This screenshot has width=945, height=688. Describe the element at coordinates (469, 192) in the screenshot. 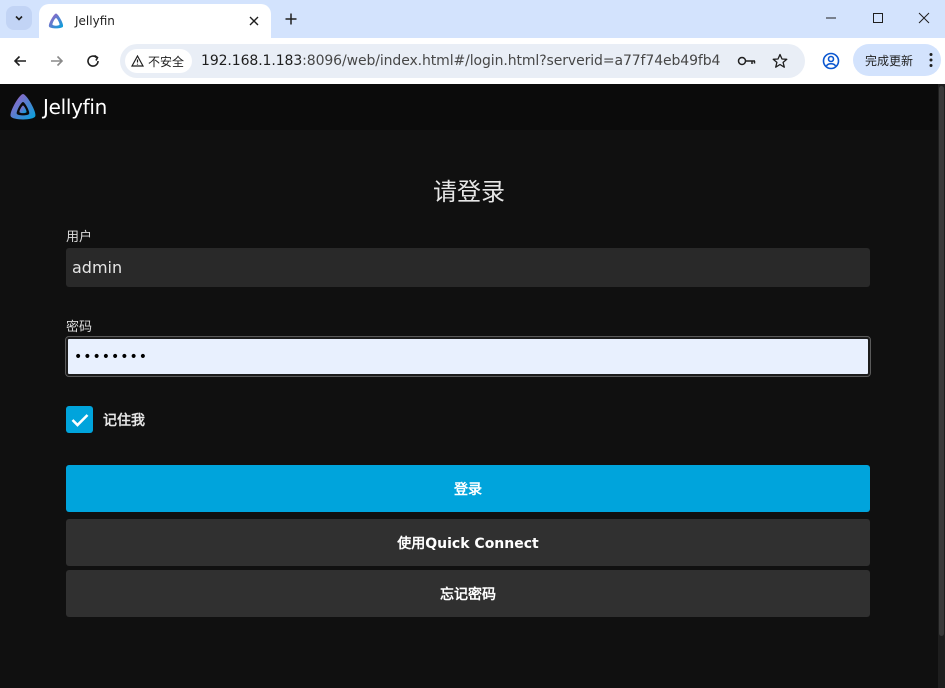

I see `login-title: 请登录` at that location.